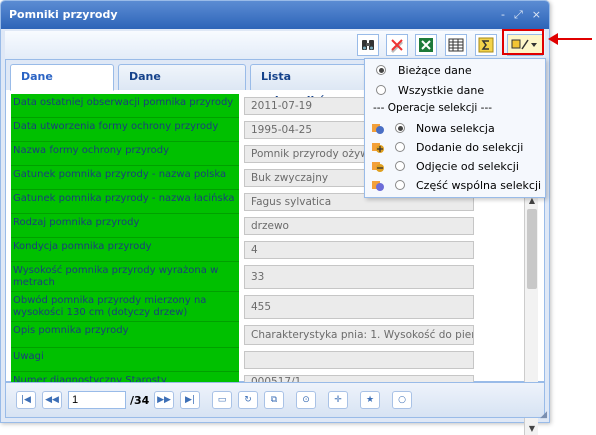 This screenshot has height=435, width=596. I want to click on field-row: Rodzaj pomnika przyrody drzewo, so click(263, 226).